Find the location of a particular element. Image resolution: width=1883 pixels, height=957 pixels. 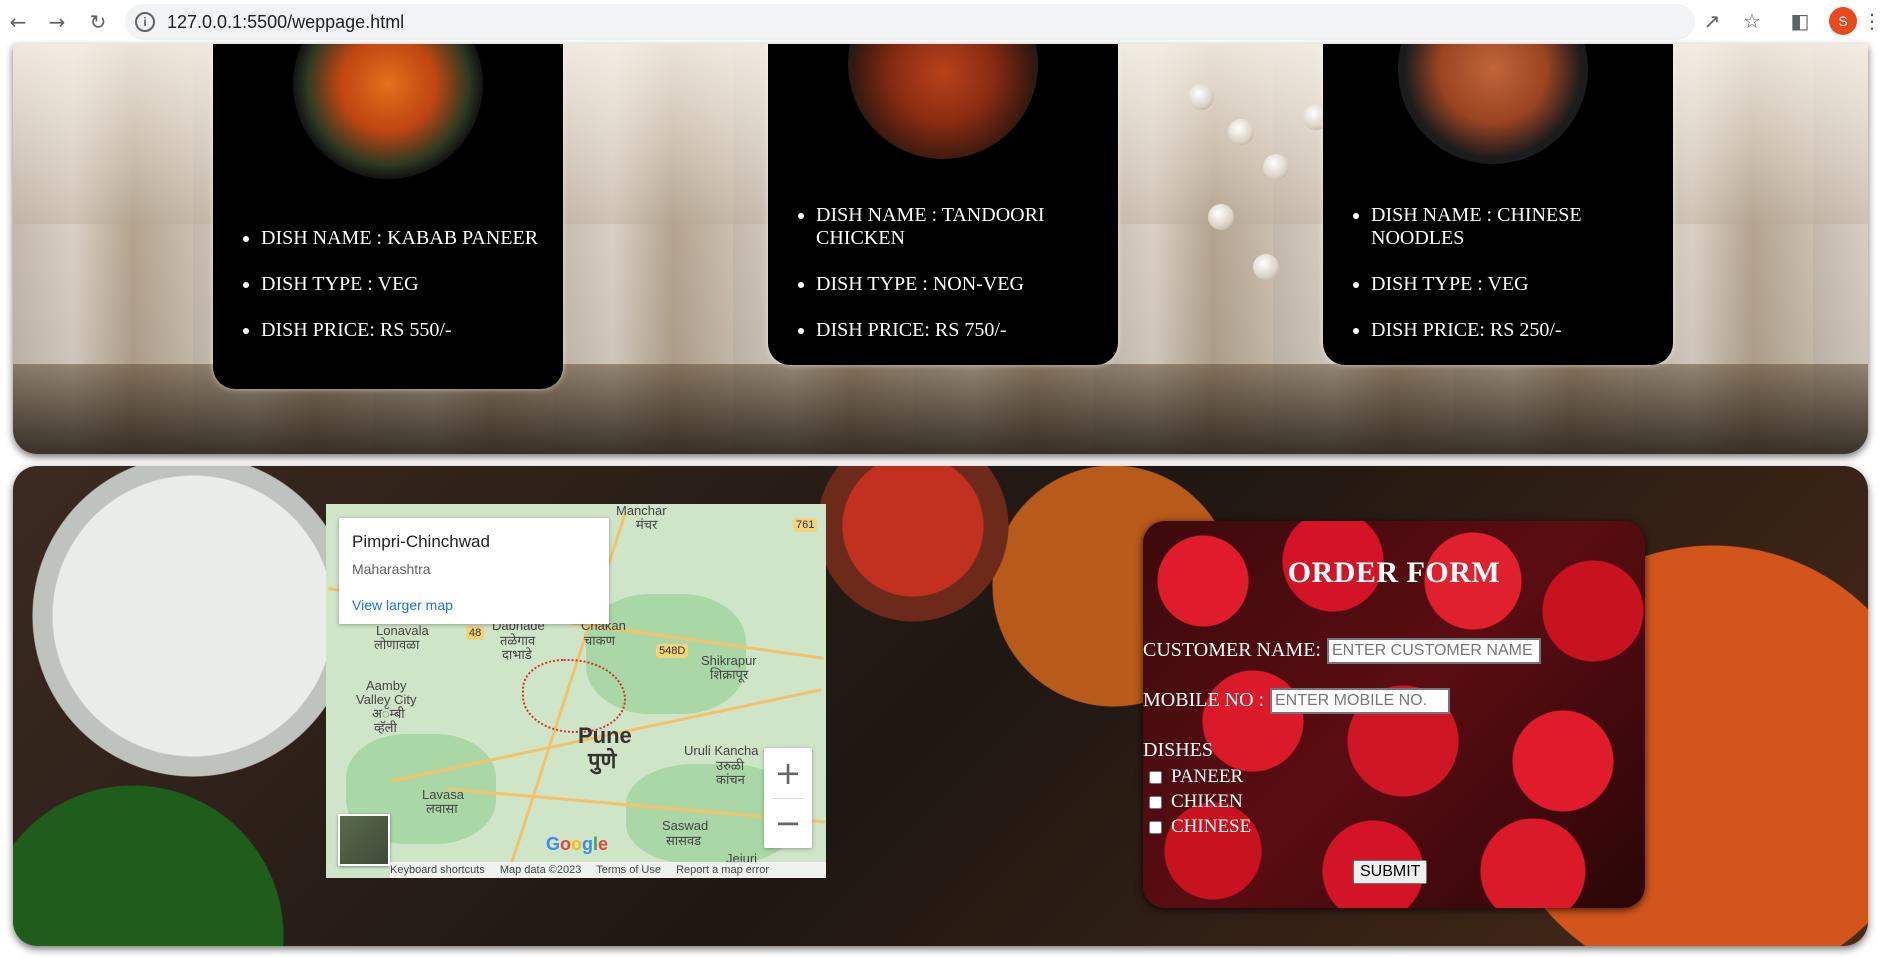

dish-name: DISH NAME : CHINESE NOODLES is located at coordinates (1522, 227).